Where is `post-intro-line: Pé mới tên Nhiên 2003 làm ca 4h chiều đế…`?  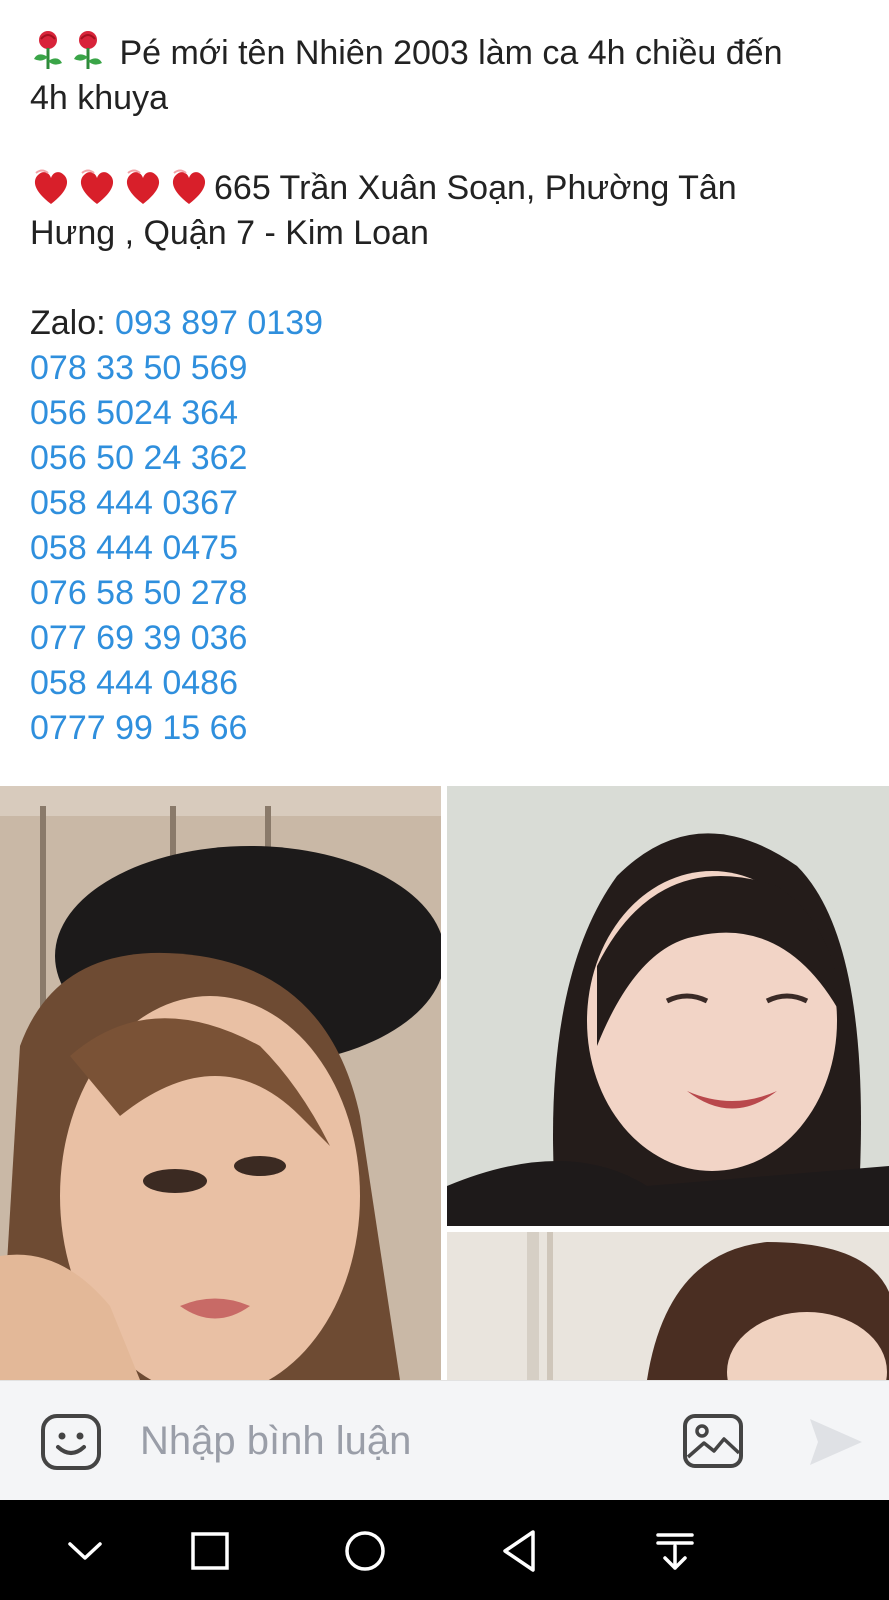
post-intro-line: Pé mới tên Nhiên 2003 làm ca 4h chiều đế… is located at coordinates (450, 53).